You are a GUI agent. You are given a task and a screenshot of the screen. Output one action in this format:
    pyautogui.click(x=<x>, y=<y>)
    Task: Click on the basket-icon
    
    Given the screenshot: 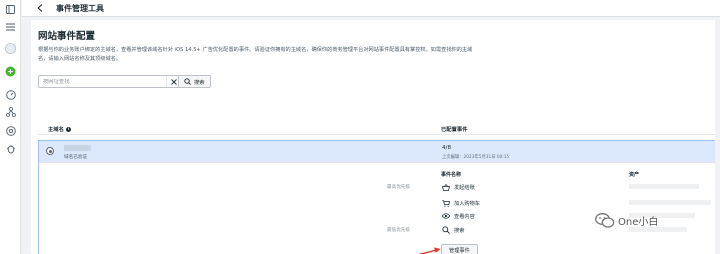 What is the action you would take?
    pyautogui.click(x=445, y=187)
    